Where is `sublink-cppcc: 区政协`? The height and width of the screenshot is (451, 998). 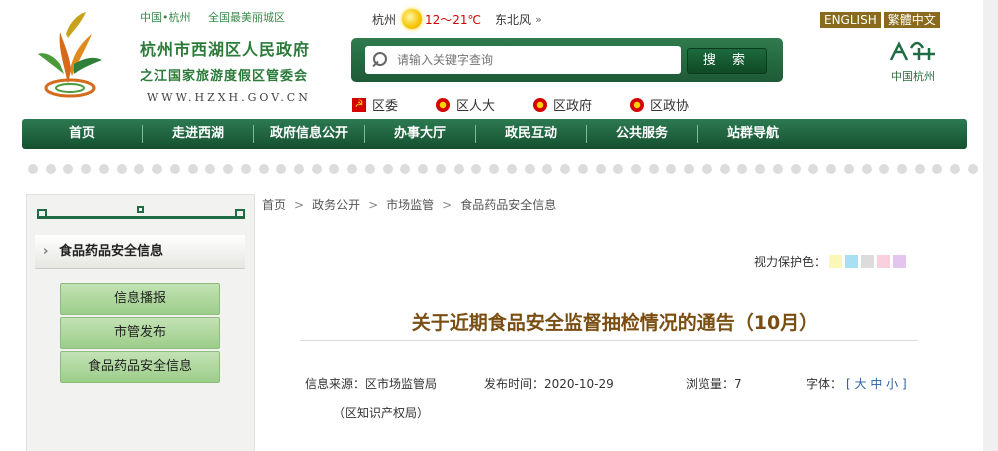
sublink-cppcc: 区政协 is located at coordinates (659, 104).